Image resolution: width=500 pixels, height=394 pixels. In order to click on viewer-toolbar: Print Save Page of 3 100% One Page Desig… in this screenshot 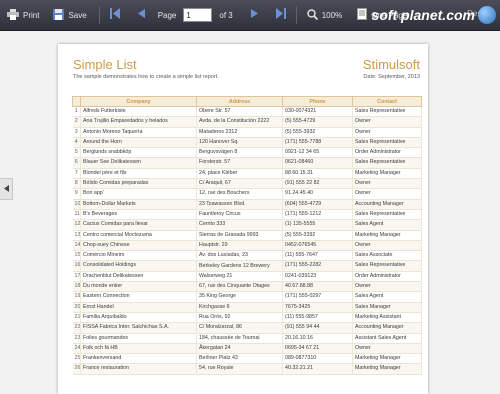, I will do `click(250, 15)`.